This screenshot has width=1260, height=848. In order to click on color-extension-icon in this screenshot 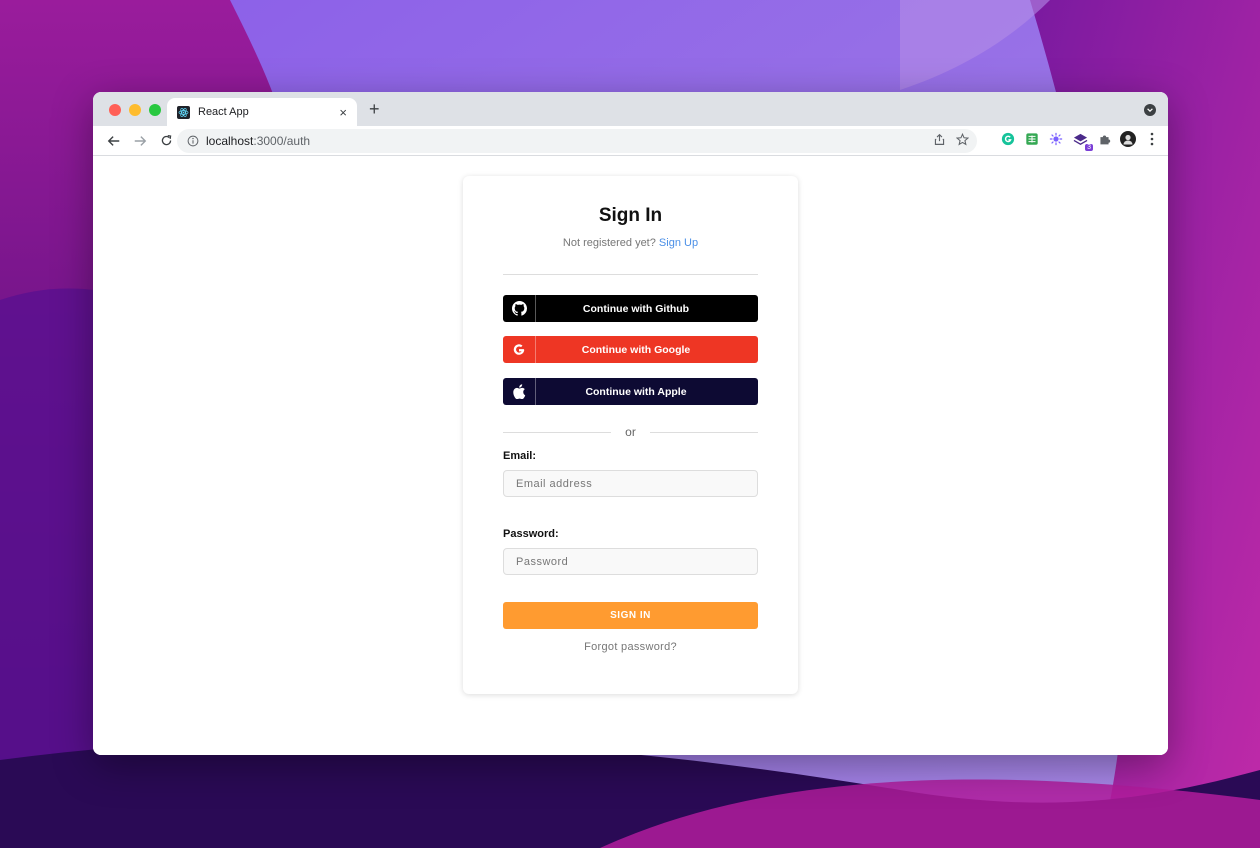, I will do `click(1056, 139)`.